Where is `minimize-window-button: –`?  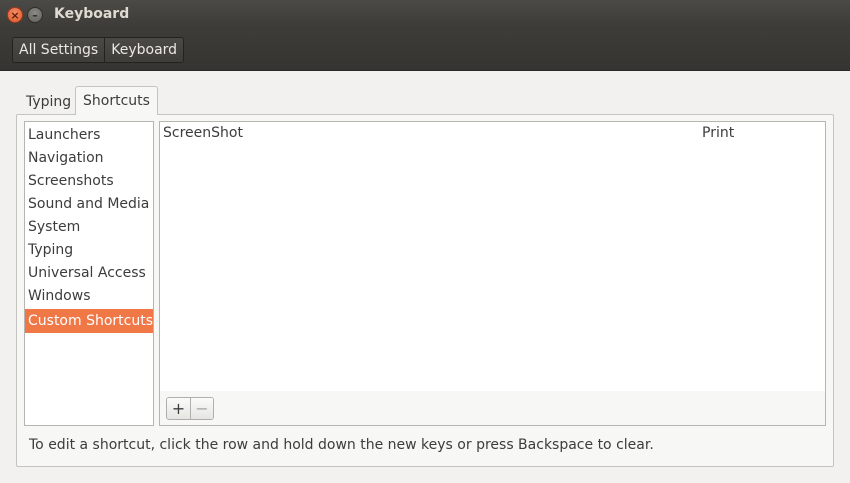
minimize-window-button: – is located at coordinates (35, 15).